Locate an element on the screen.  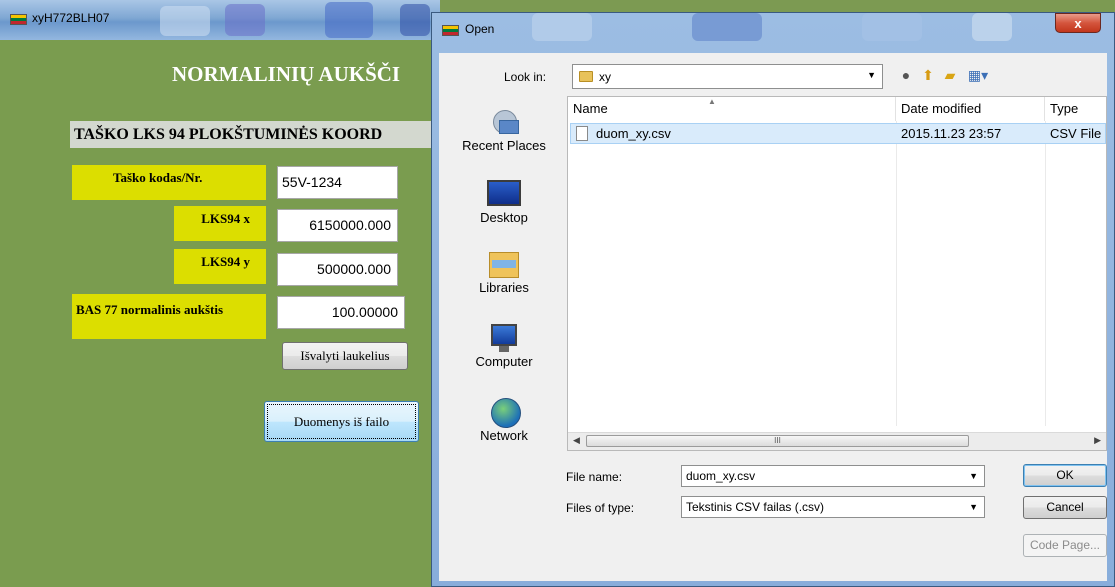
file-name-combo: duom_xy.csv ▼ is located at coordinates (833, 476).